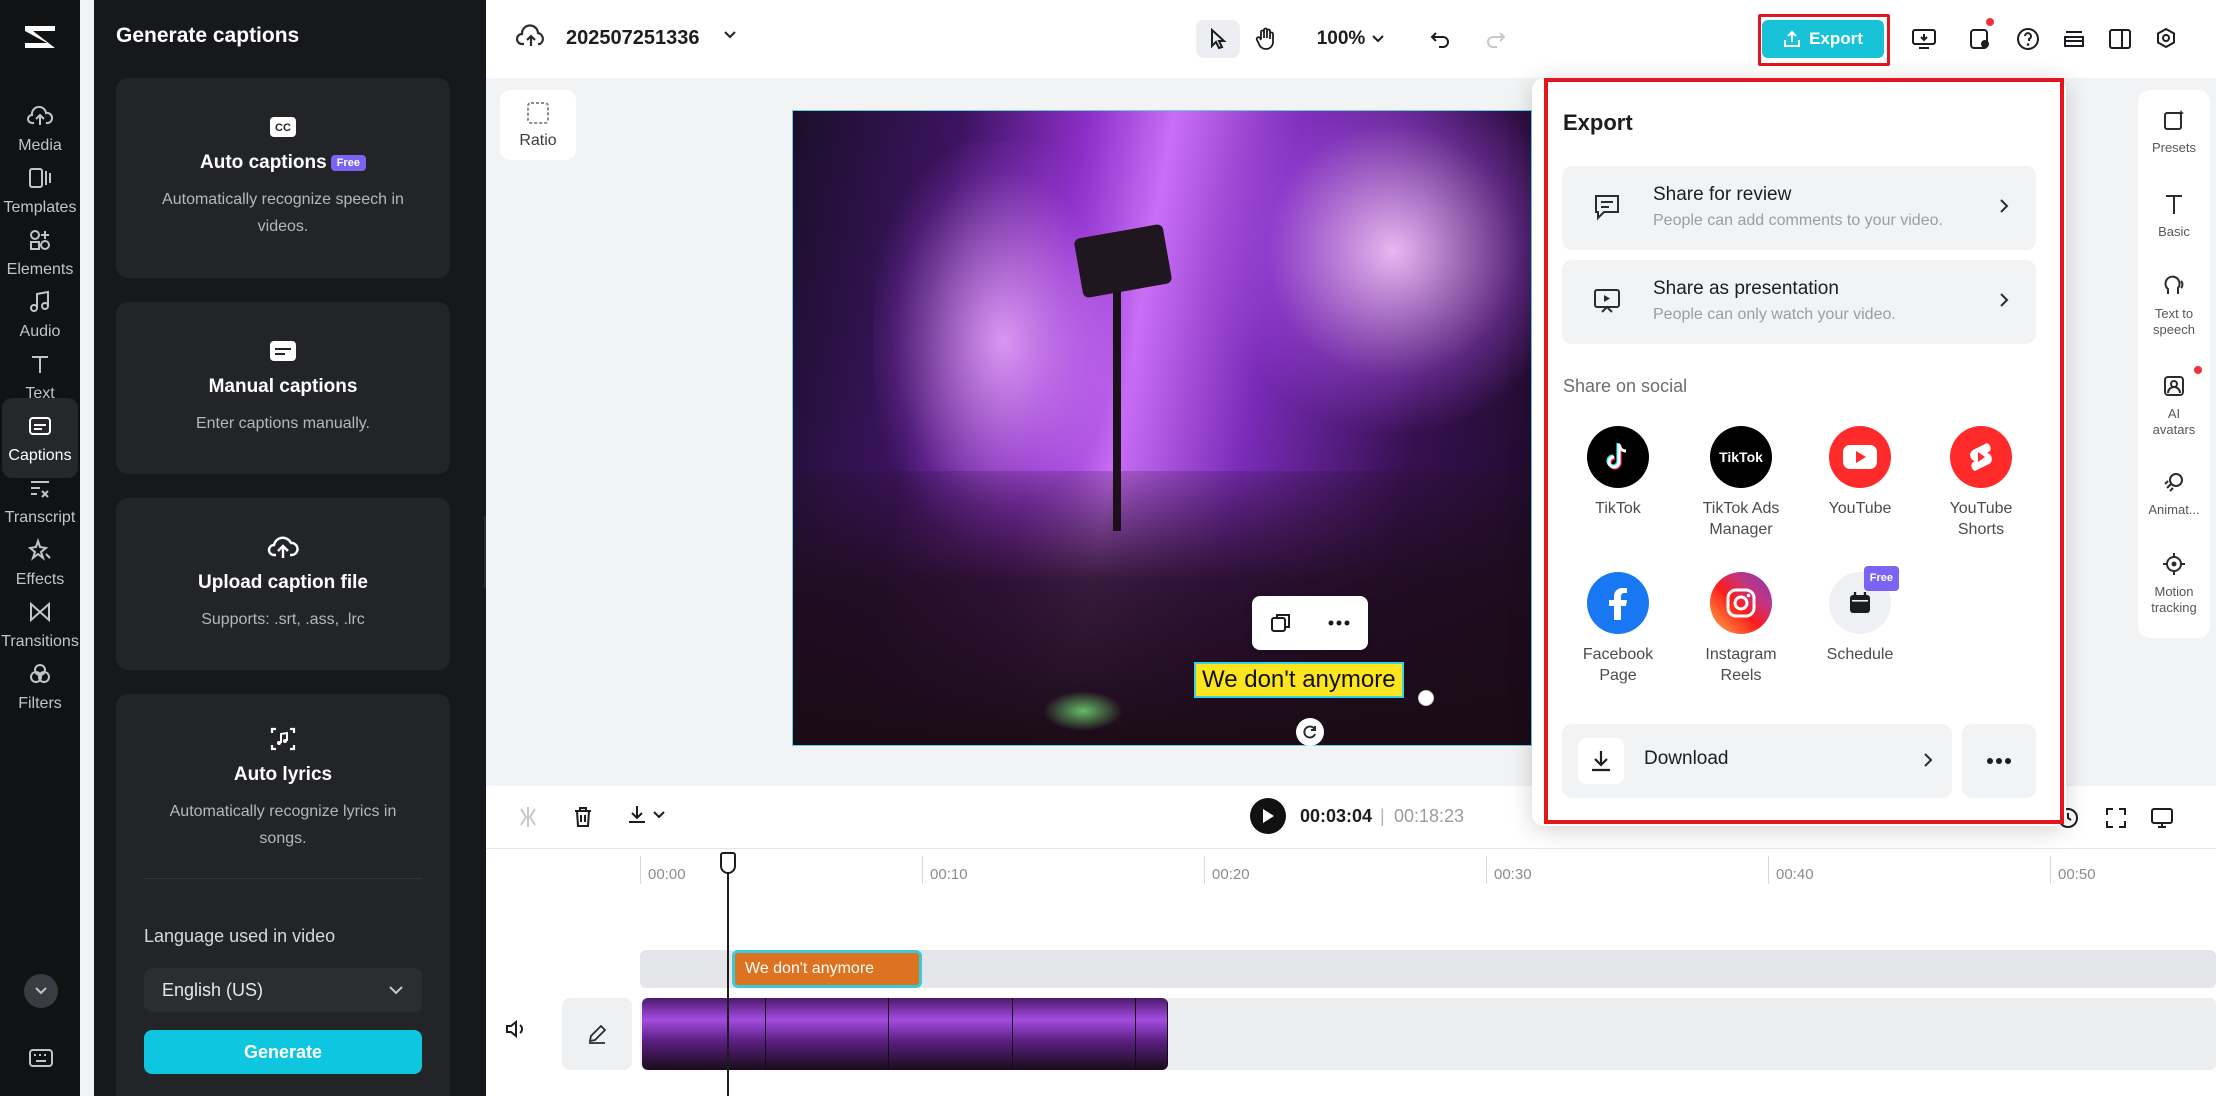 The width and height of the screenshot is (2216, 1096). Describe the element at coordinates (827, 969) in the screenshot. I see `text-clip: We don't anymore` at that location.